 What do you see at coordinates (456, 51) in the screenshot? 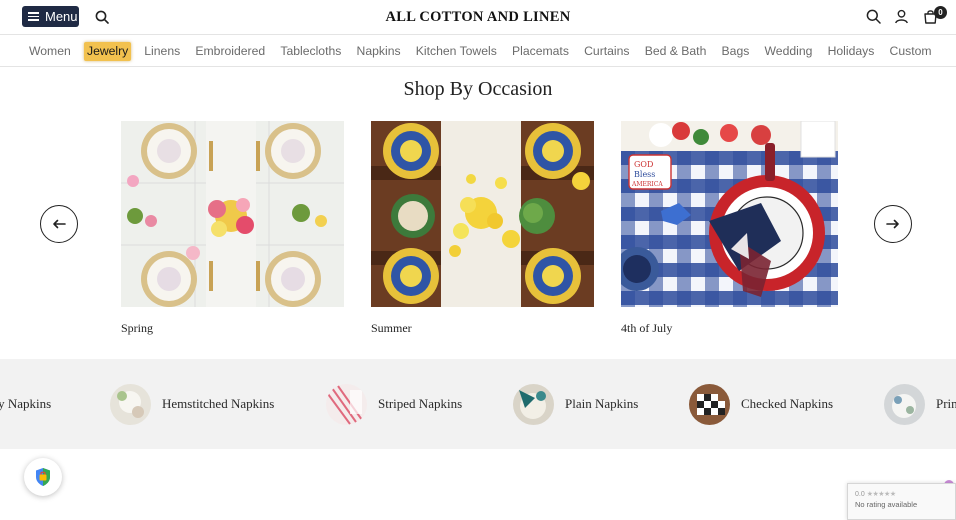
I see `nav-item-kitchen-towels: Kitchen Towels` at bounding box center [456, 51].